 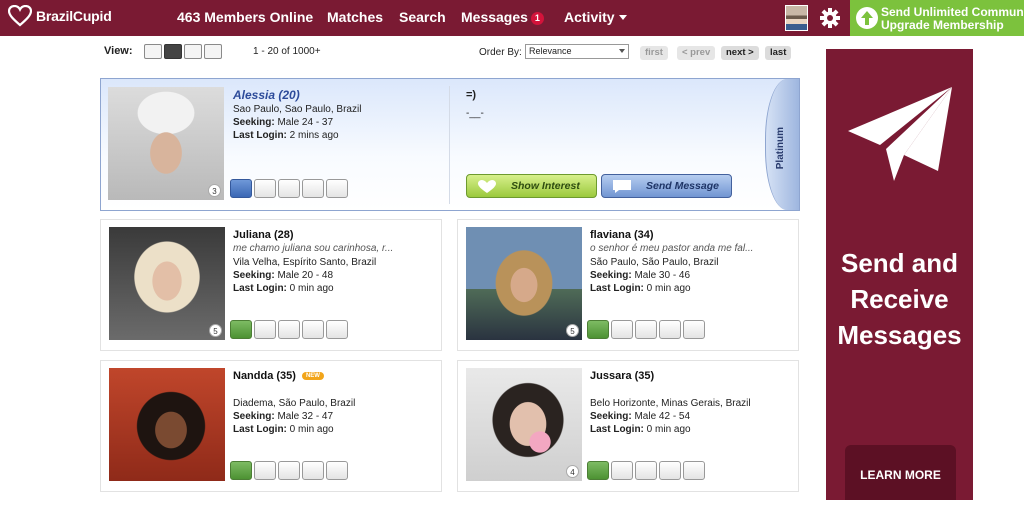 What do you see at coordinates (654, 53) in the screenshot?
I see `pager-first: first` at bounding box center [654, 53].